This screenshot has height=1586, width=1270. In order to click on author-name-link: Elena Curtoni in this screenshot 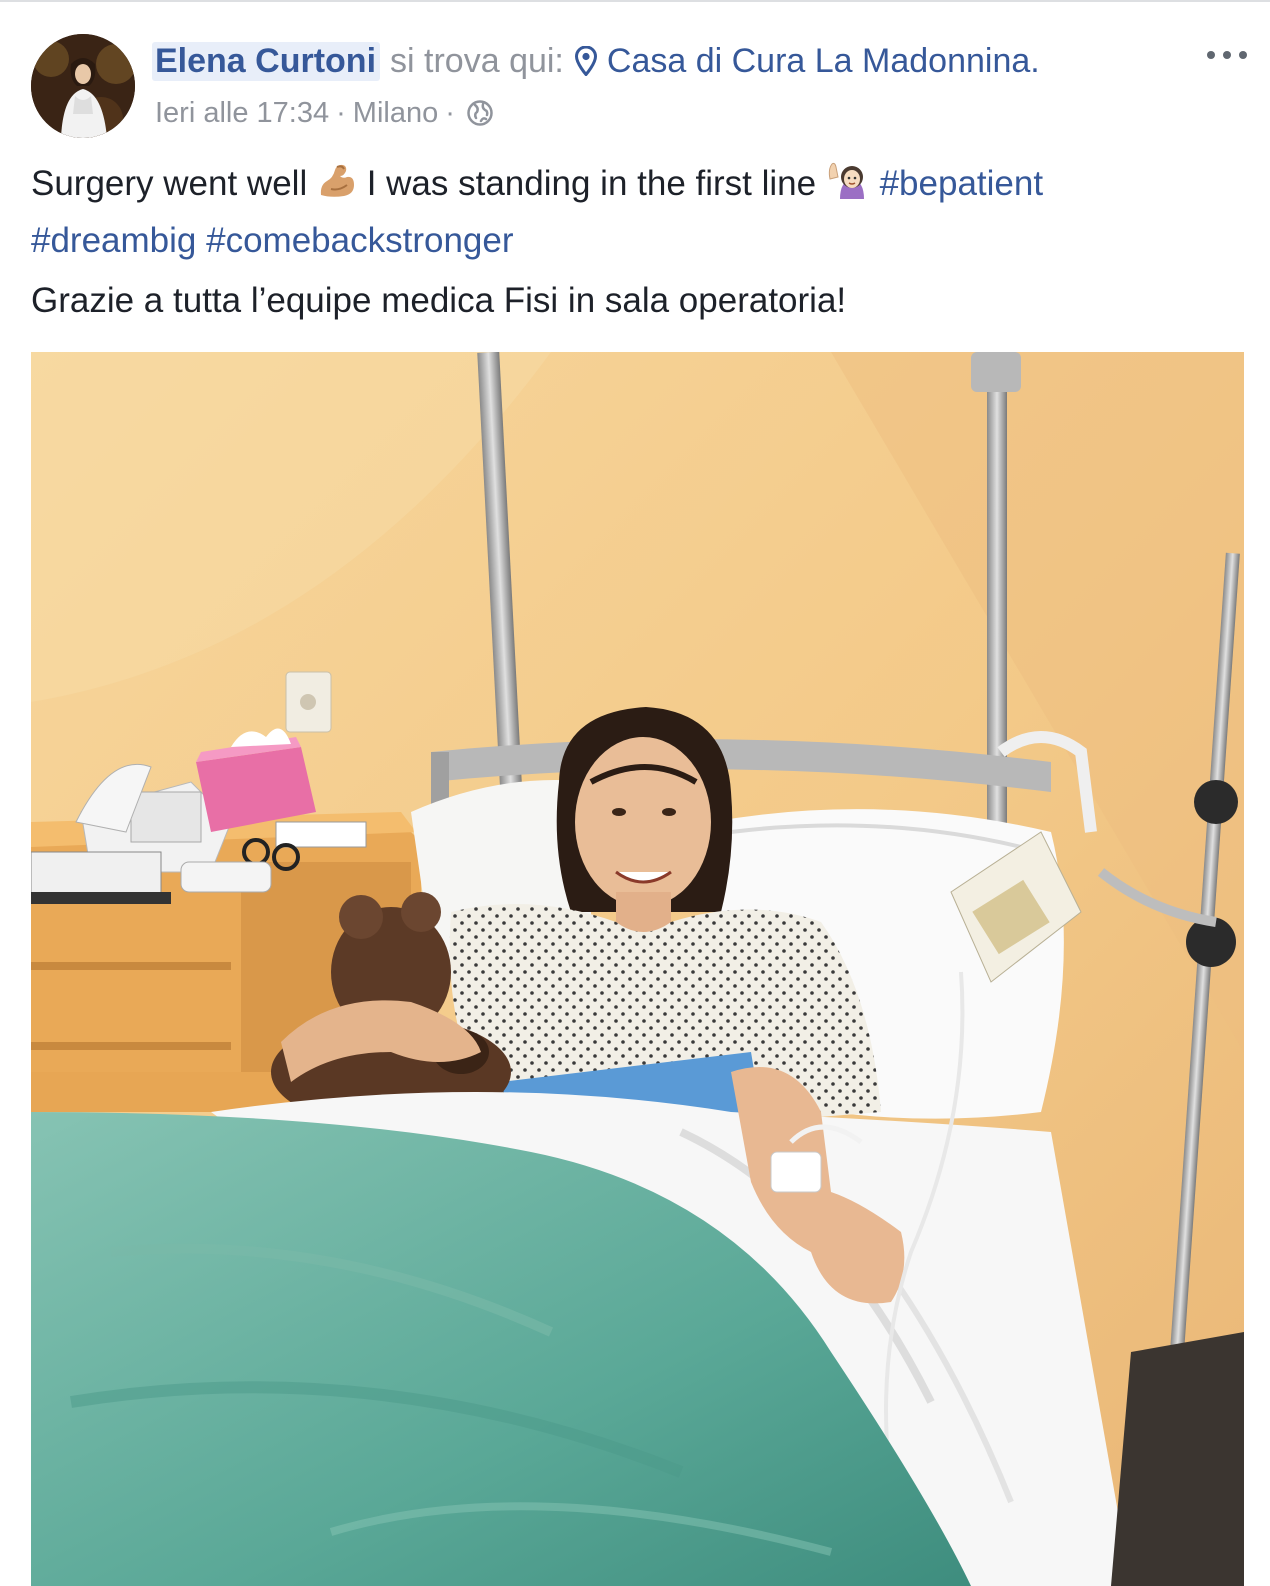, I will do `click(266, 61)`.